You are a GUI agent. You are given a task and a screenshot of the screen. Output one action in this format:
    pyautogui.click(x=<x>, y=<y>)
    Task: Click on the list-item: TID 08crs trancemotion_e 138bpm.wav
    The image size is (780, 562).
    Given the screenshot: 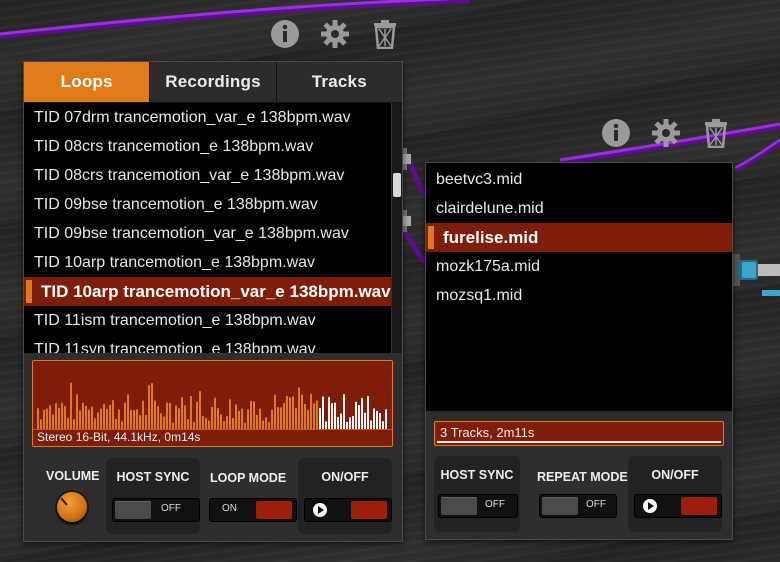 What is the action you would take?
    pyautogui.click(x=213, y=146)
    